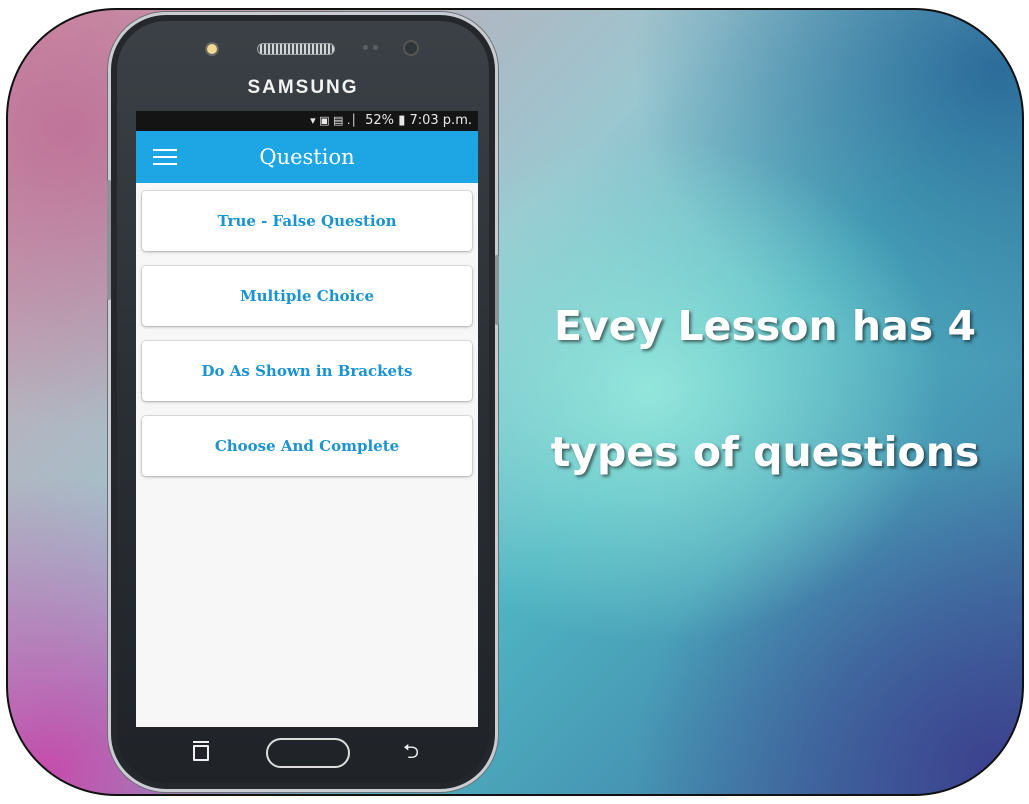  I want to click on volume-button, so click(109, 240).